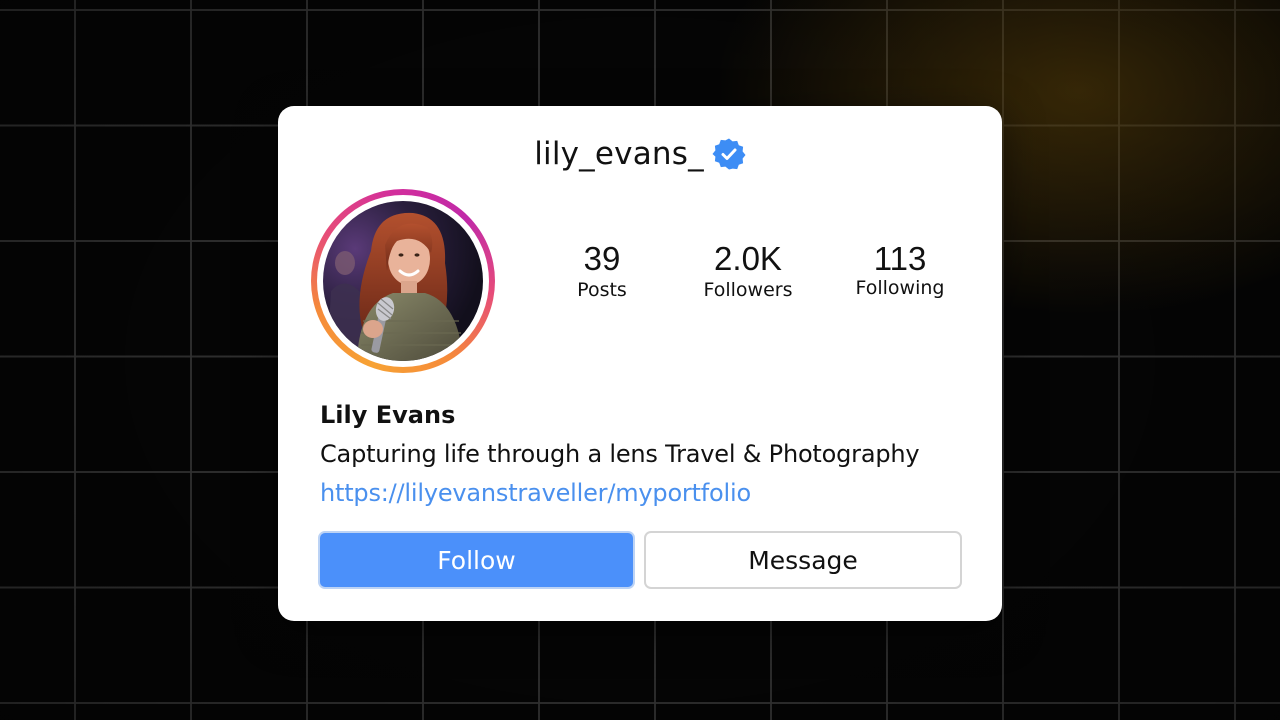  Describe the element at coordinates (748, 290) in the screenshot. I see `followers-label: Followers` at that location.